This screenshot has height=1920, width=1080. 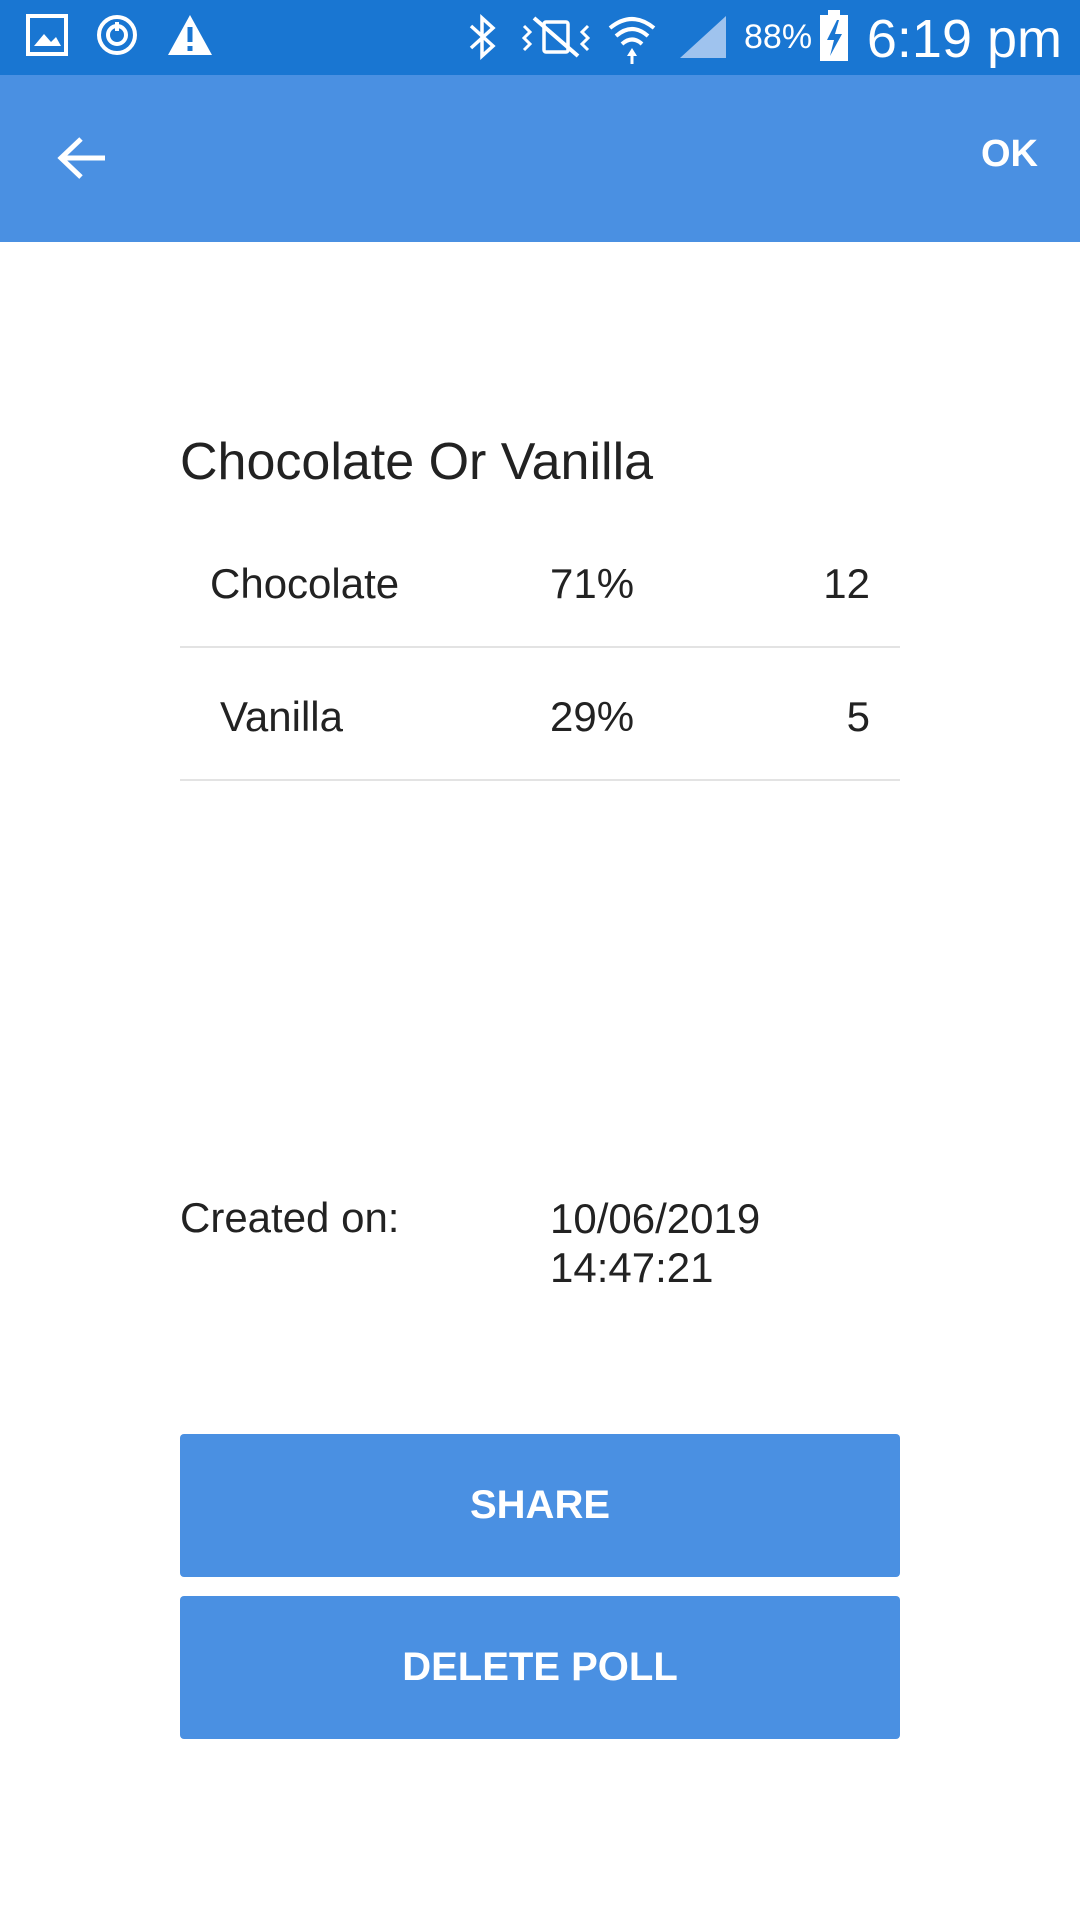 I want to click on option-label: Chocolate, so click(x=305, y=583).